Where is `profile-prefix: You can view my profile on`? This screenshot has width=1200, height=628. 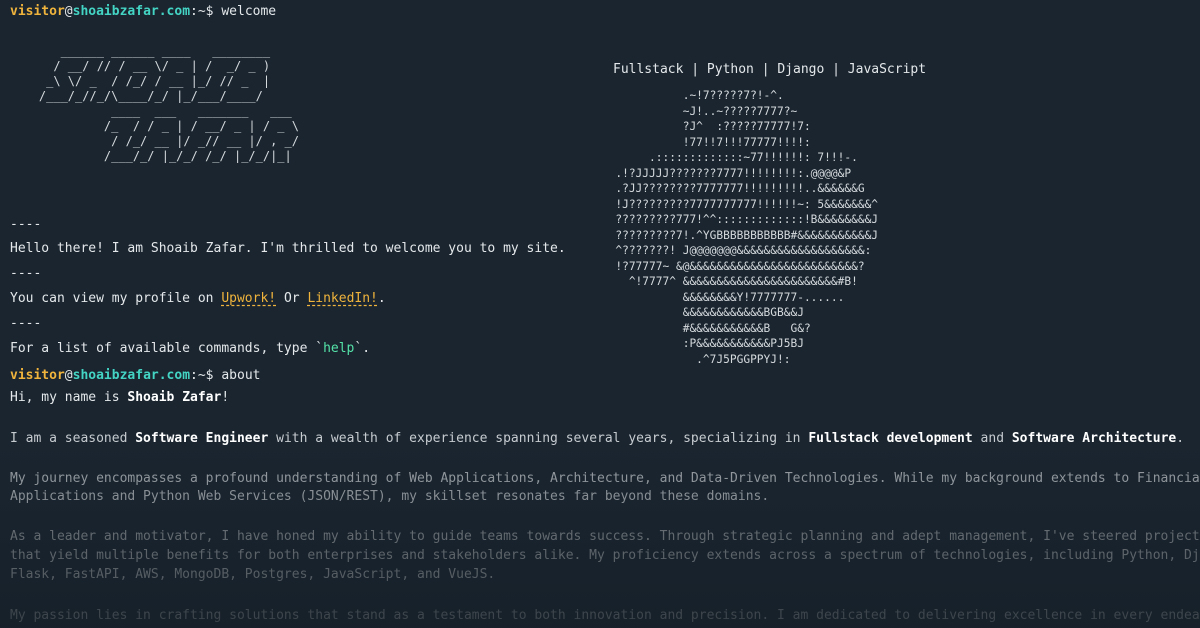 profile-prefix: You can view my profile on is located at coordinates (116, 298).